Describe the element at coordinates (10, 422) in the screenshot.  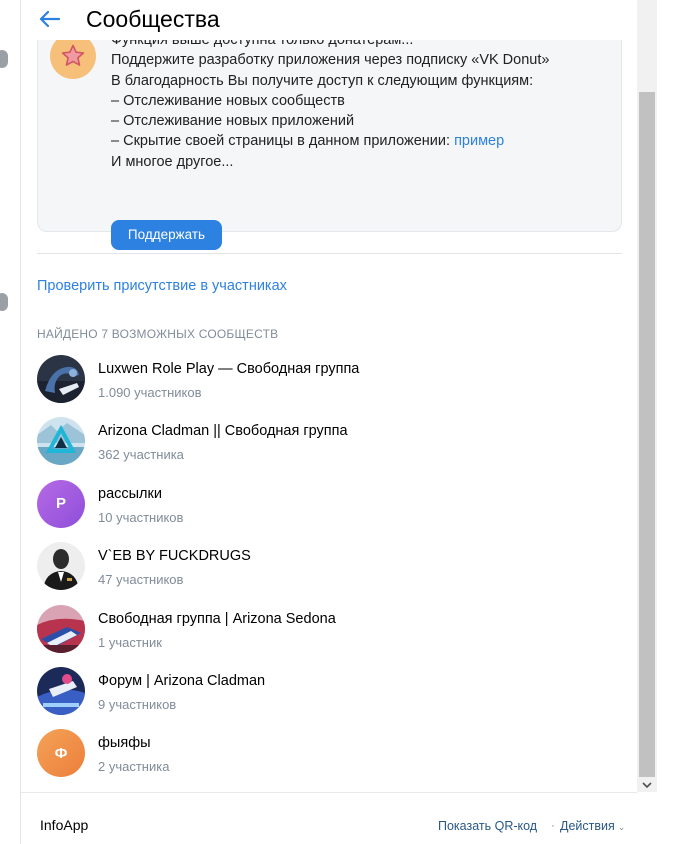
I see `window-edge` at that location.